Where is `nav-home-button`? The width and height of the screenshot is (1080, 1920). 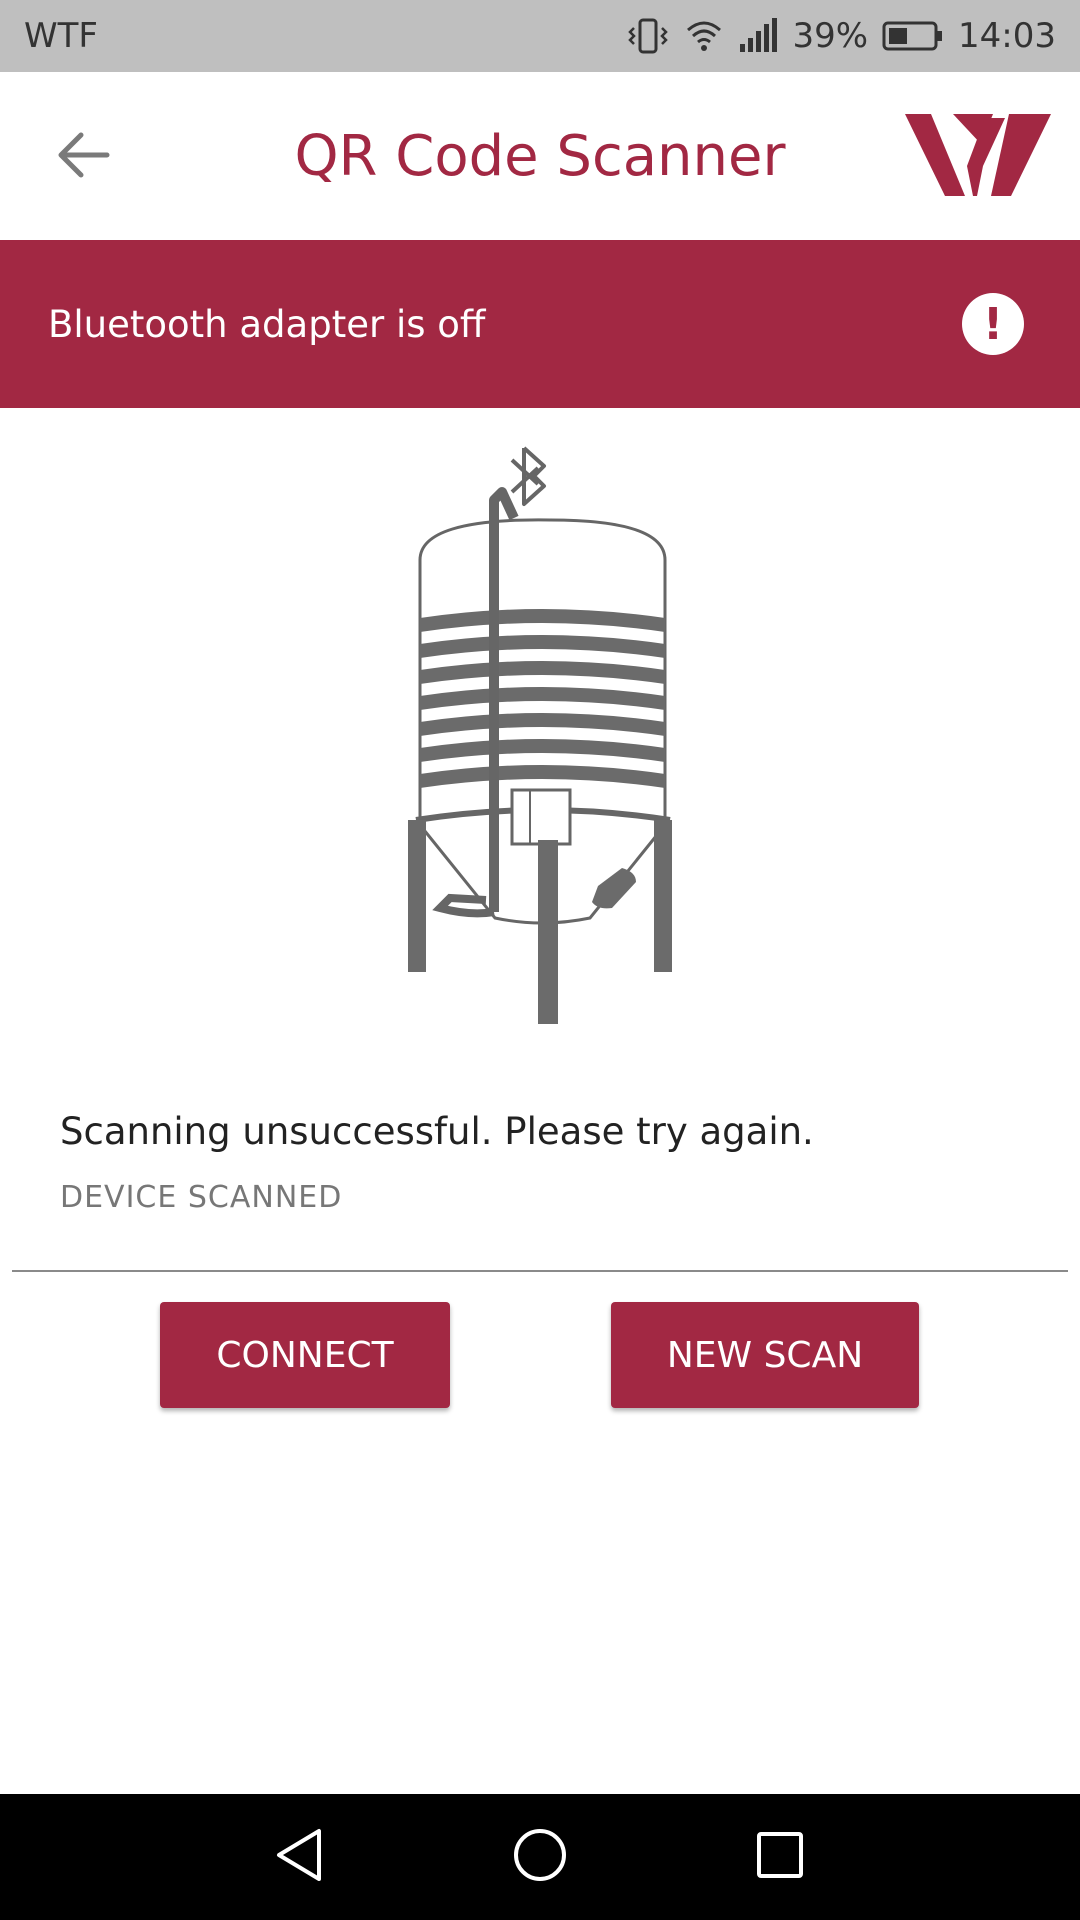
nav-home-button is located at coordinates (540, 1857).